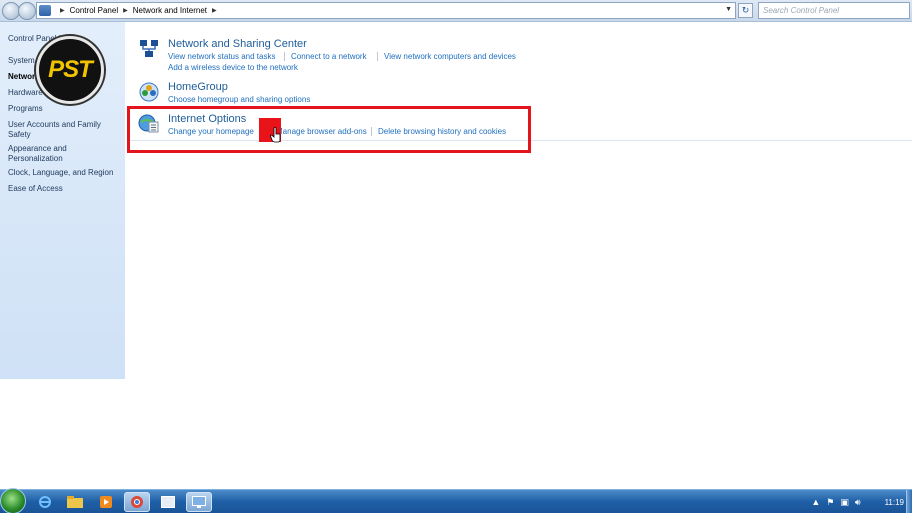 The height and width of the screenshot is (513, 912). Describe the element at coordinates (149, 92) in the screenshot. I see `homegroup-icon` at that location.